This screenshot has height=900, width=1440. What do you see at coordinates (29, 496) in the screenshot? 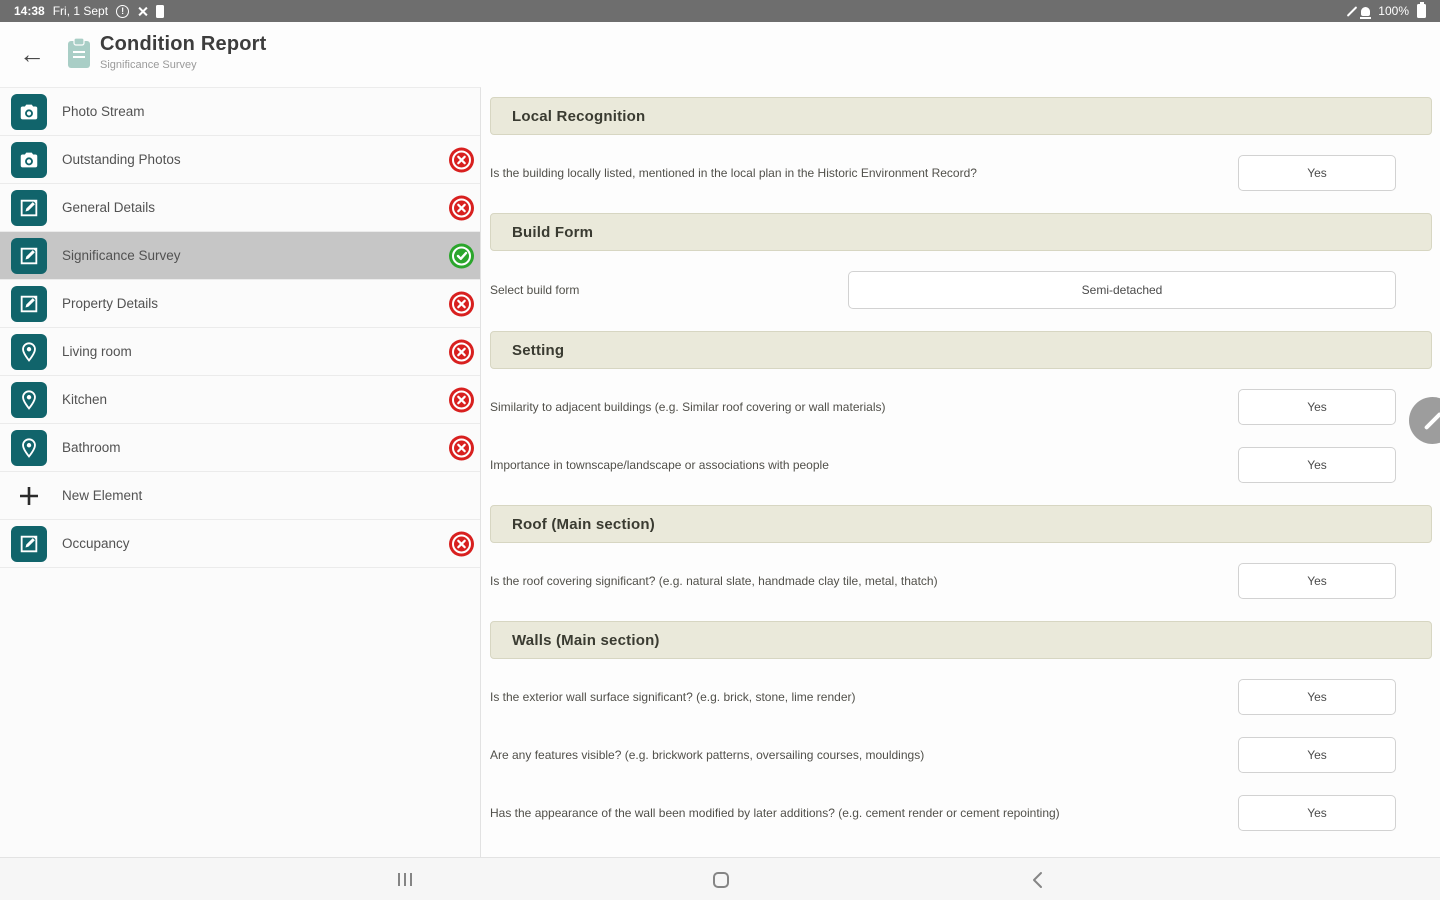
I see `plus-icon` at bounding box center [29, 496].